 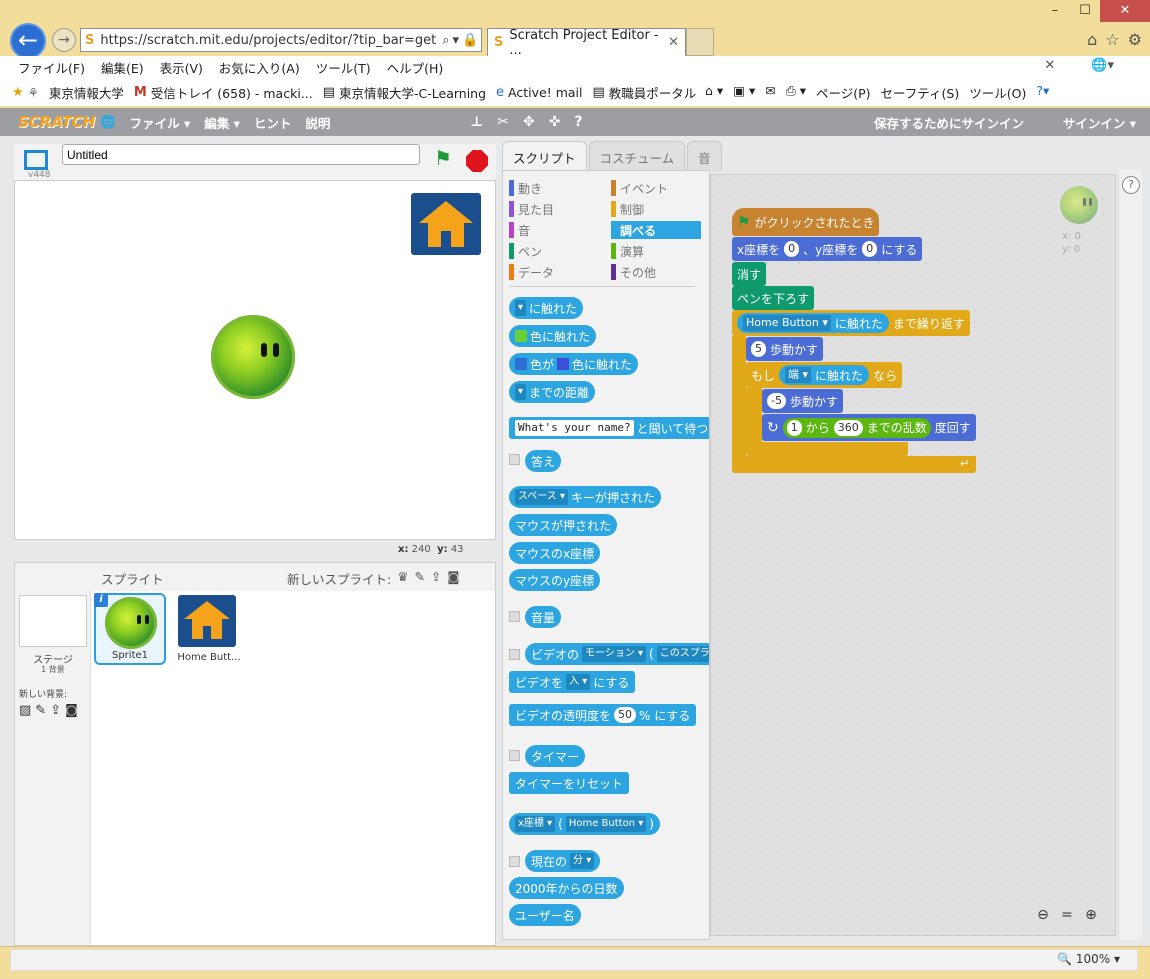 I want to click on script-pen-clear: 消す, so click(x=749, y=274).